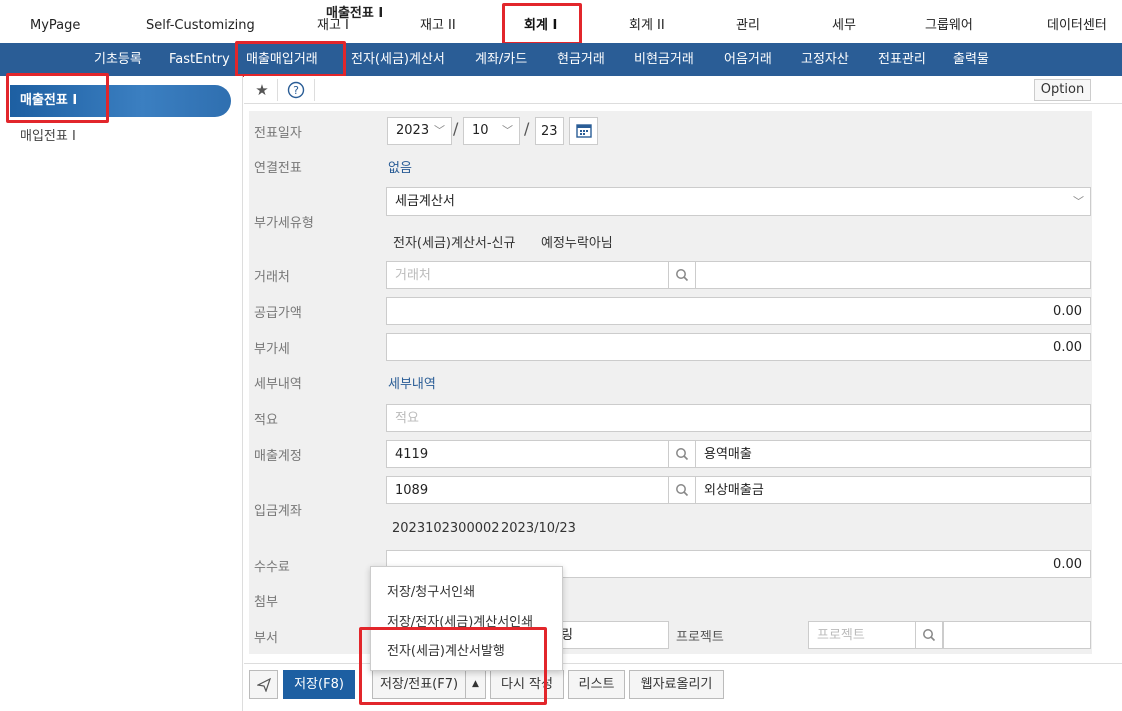  What do you see at coordinates (419, 684) in the screenshot?
I see `save-voucher-button: 저장/전표(F7)` at bounding box center [419, 684].